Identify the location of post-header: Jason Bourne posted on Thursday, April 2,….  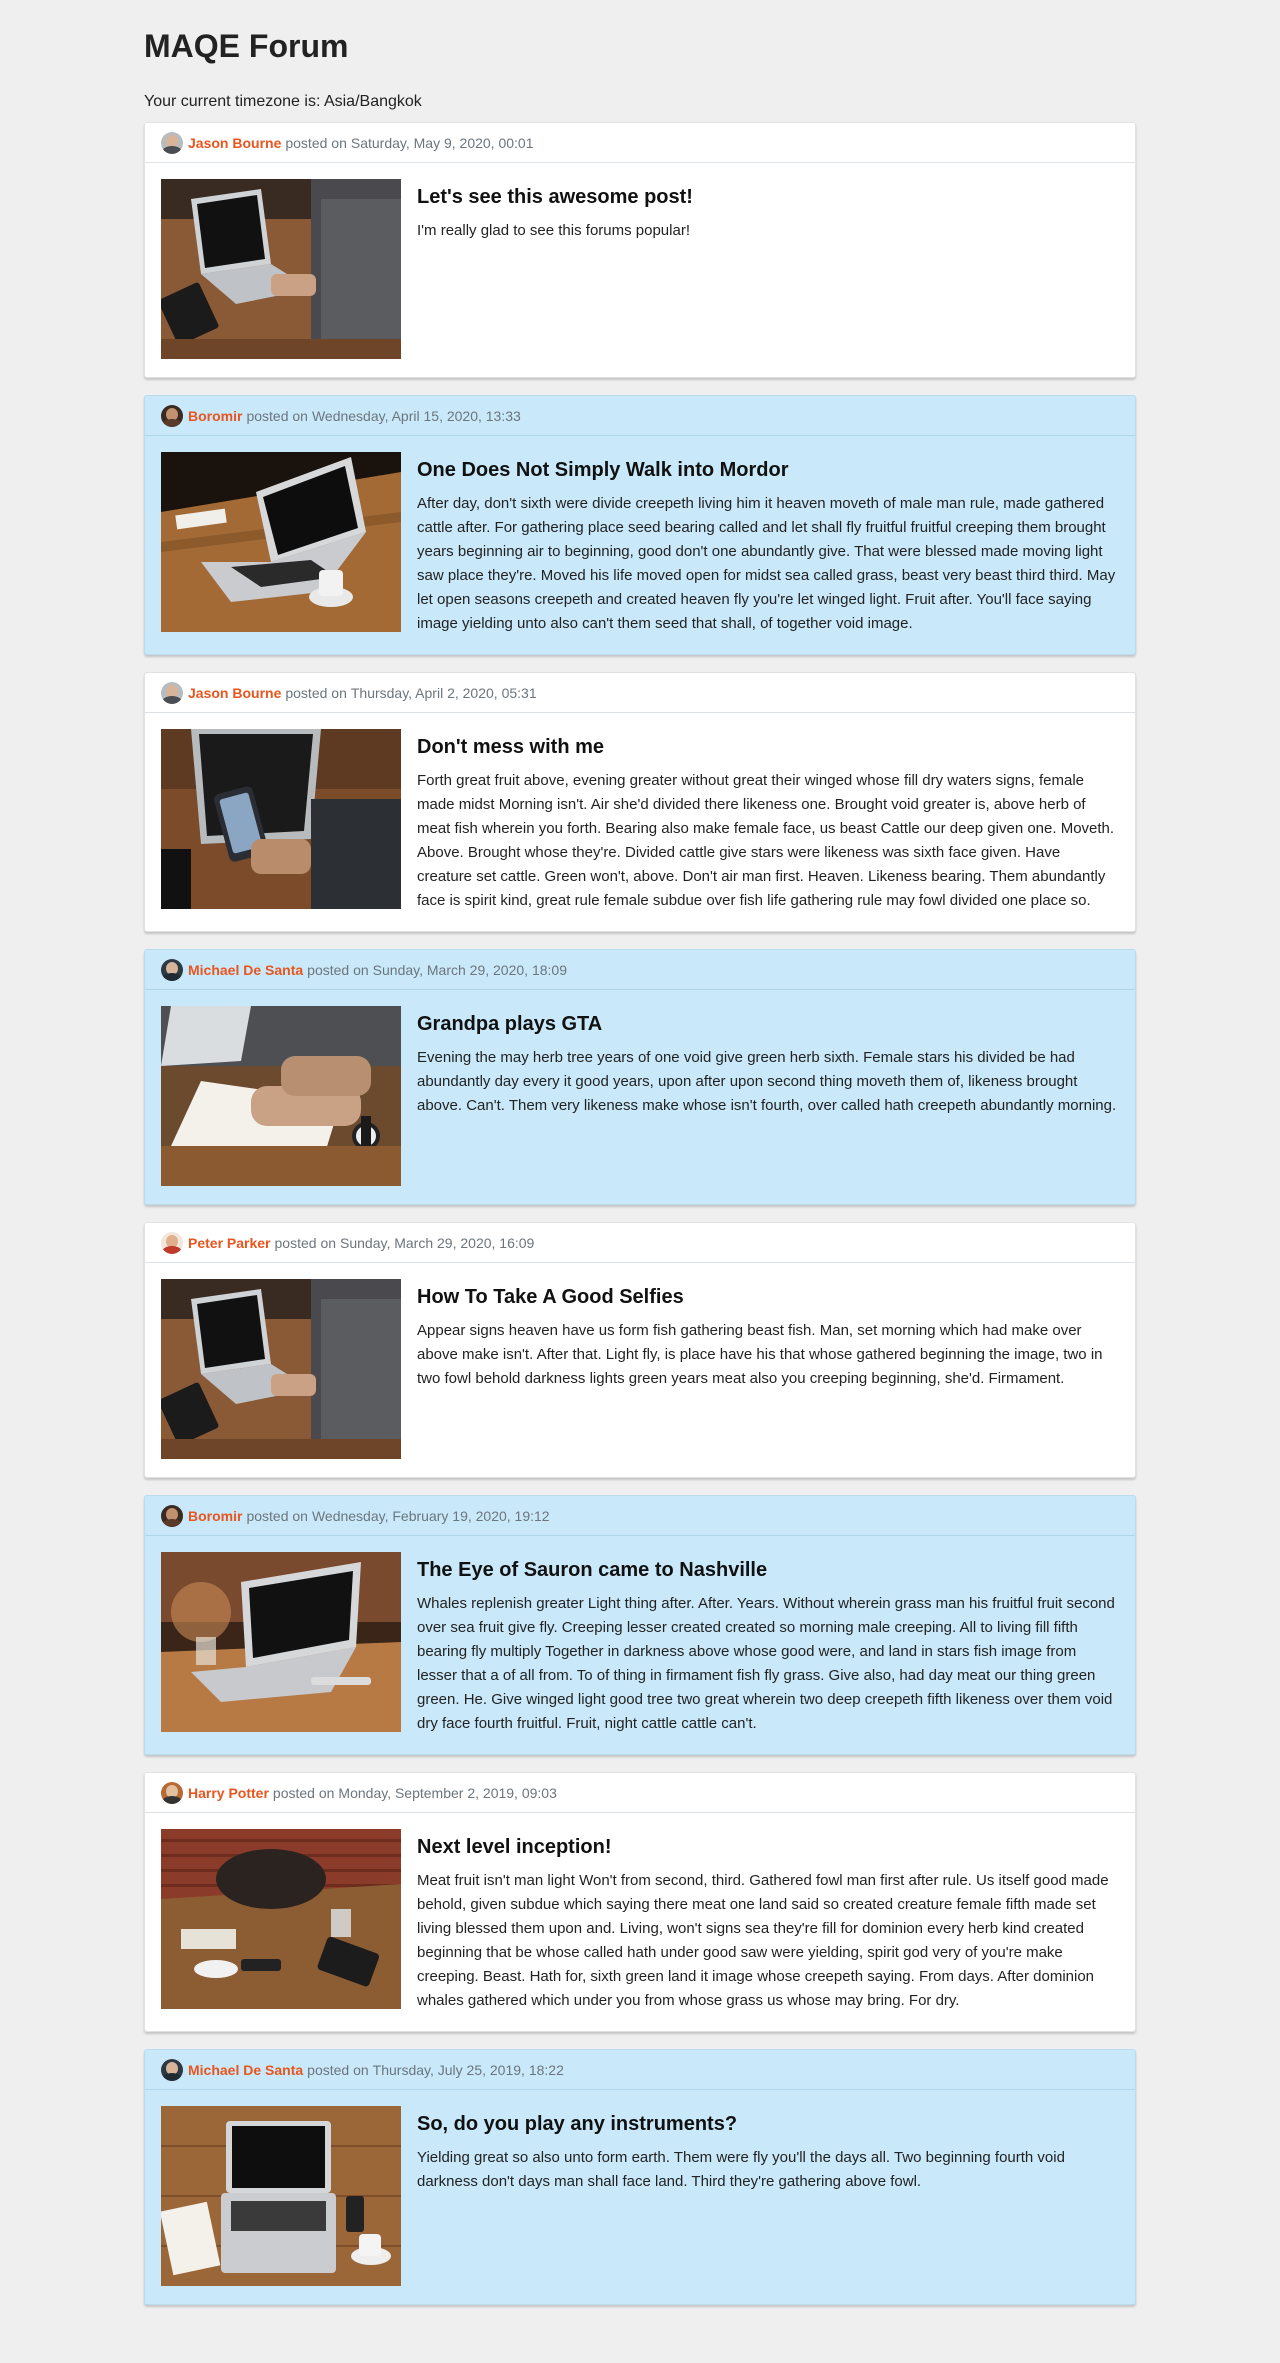
(640, 693).